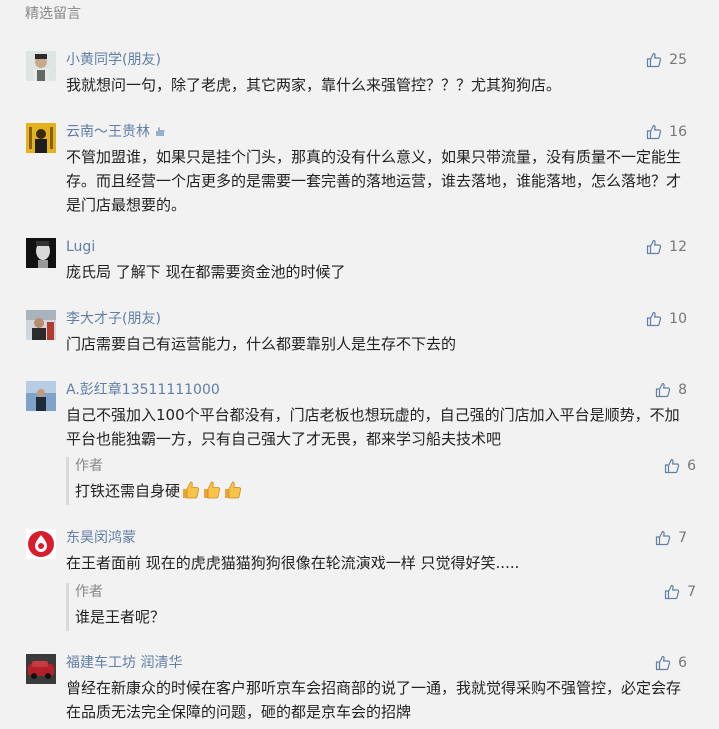  What do you see at coordinates (120, 617) in the screenshot?
I see `reply-text: 谁是王者呢？` at bounding box center [120, 617].